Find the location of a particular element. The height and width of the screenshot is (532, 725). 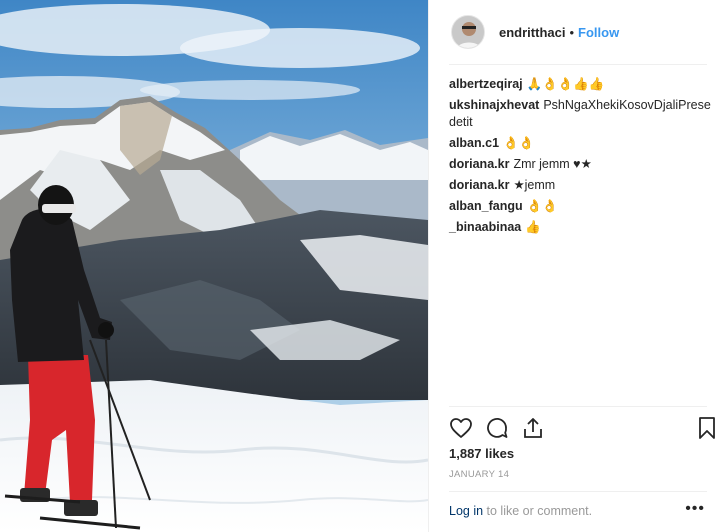

like-count: 1,887 likes is located at coordinates (481, 453).